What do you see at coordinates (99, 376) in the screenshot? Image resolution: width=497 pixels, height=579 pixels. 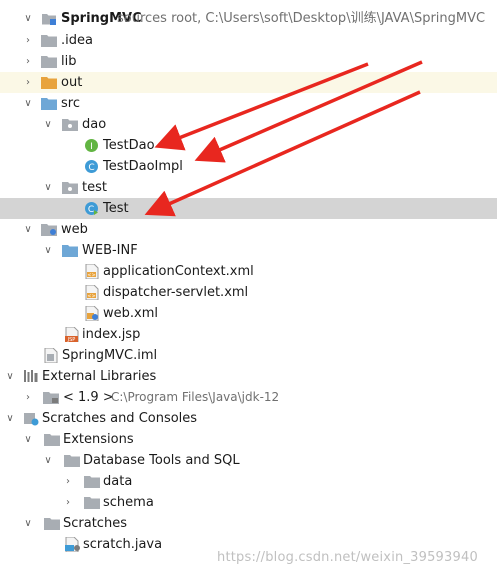 I see `tree-label: External Libraries` at bounding box center [99, 376].